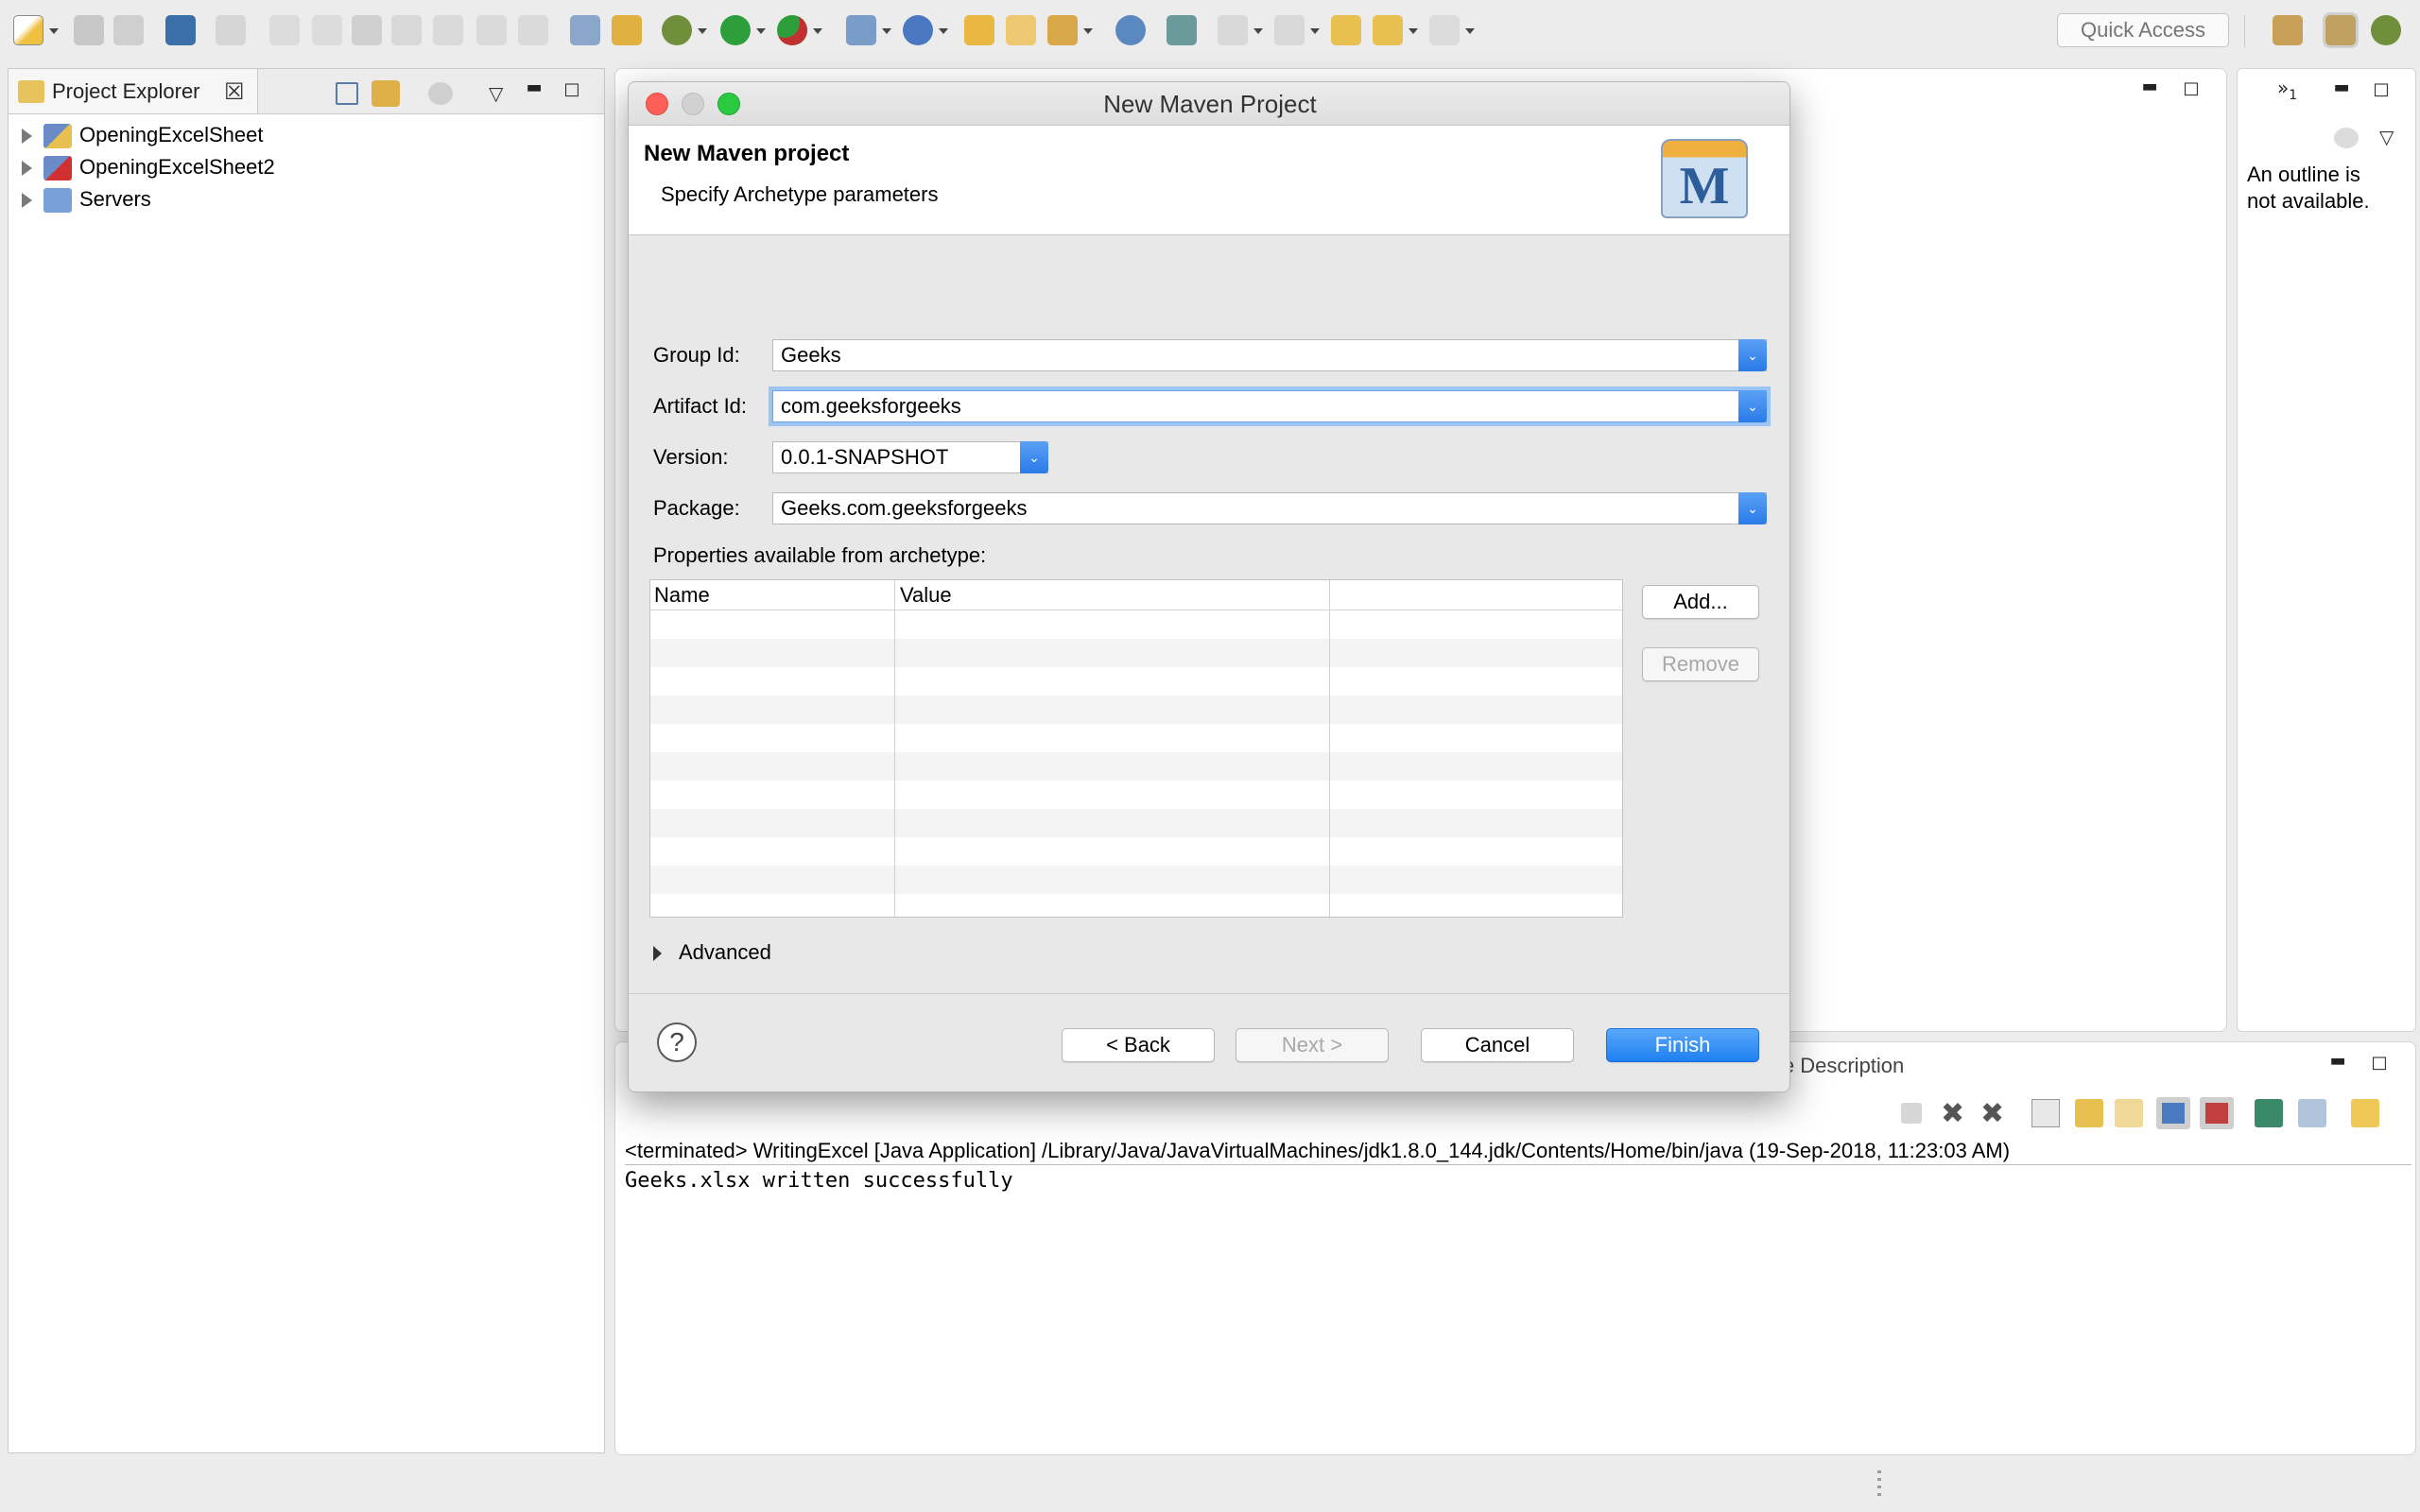 Image resolution: width=2420 pixels, height=1512 pixels. I want to click on panel-minimize-icon: ▬, so click(2338, 1061).